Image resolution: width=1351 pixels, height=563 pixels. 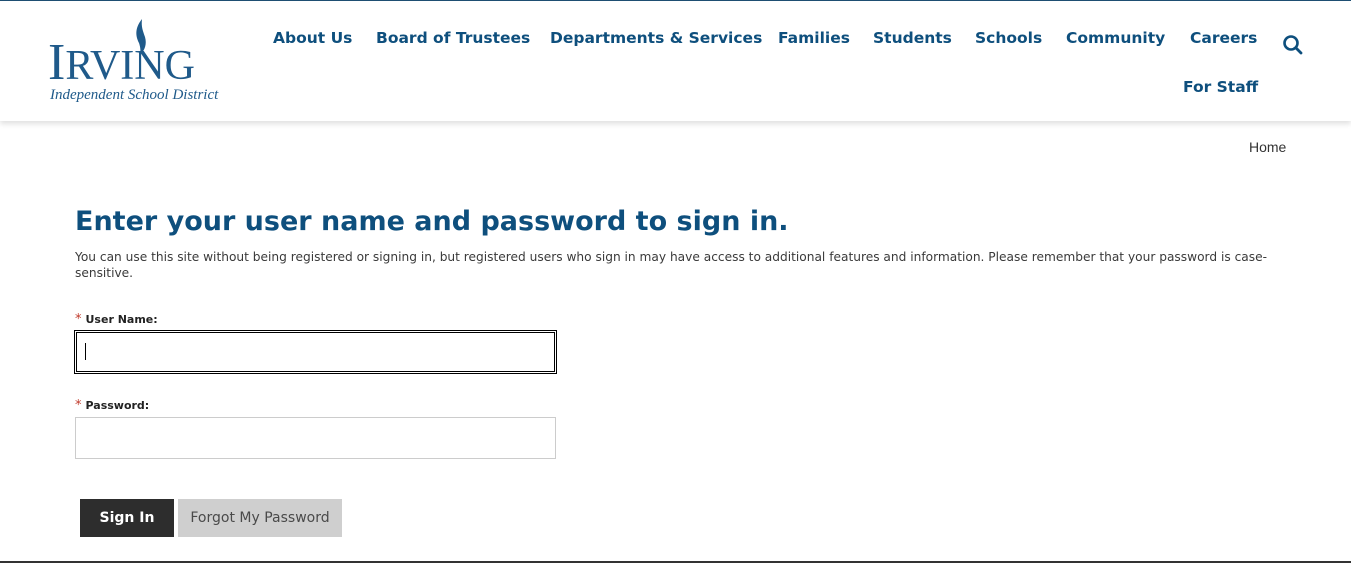 I want to click on forgot-password-button: Forgot My Password, so click(x=260, y=518).